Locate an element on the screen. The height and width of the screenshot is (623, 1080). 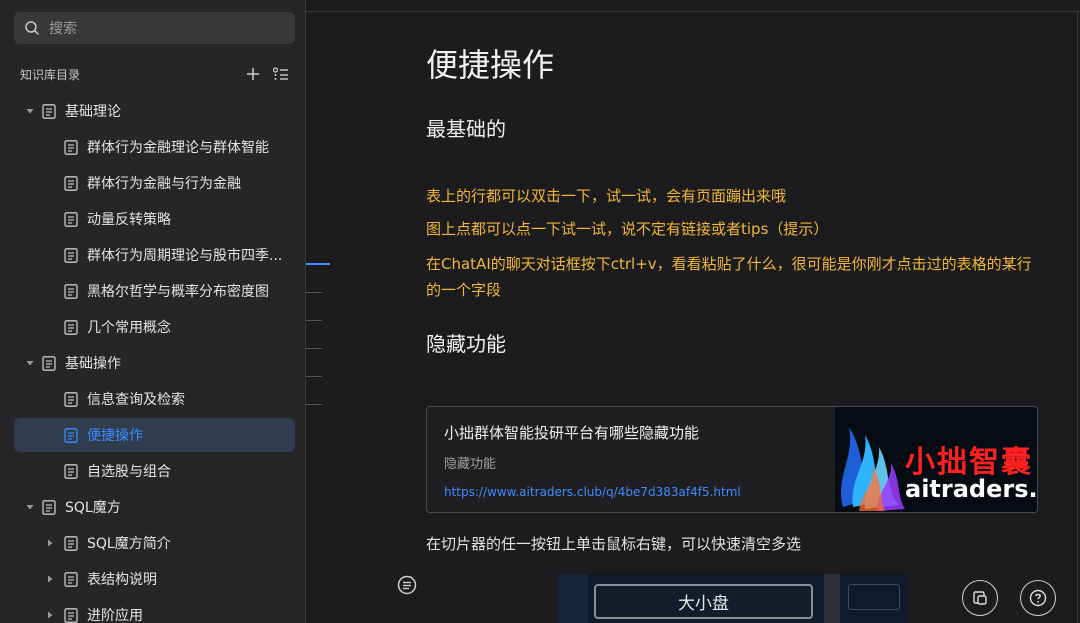
toc-icon is located at coordinates (407, 585).